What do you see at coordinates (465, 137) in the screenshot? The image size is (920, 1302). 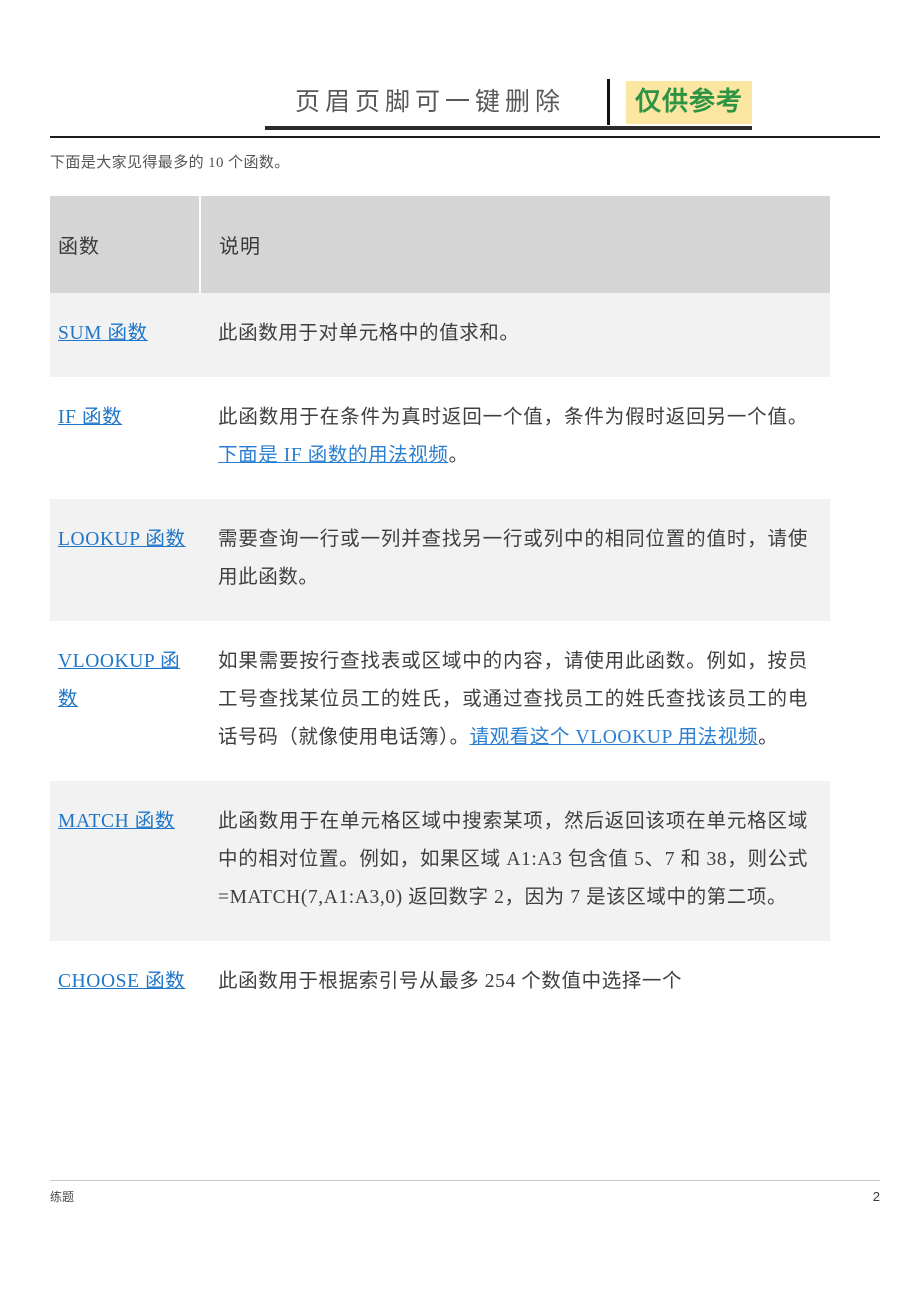 I see `header-rule-full` at bounding box center [465, 137].